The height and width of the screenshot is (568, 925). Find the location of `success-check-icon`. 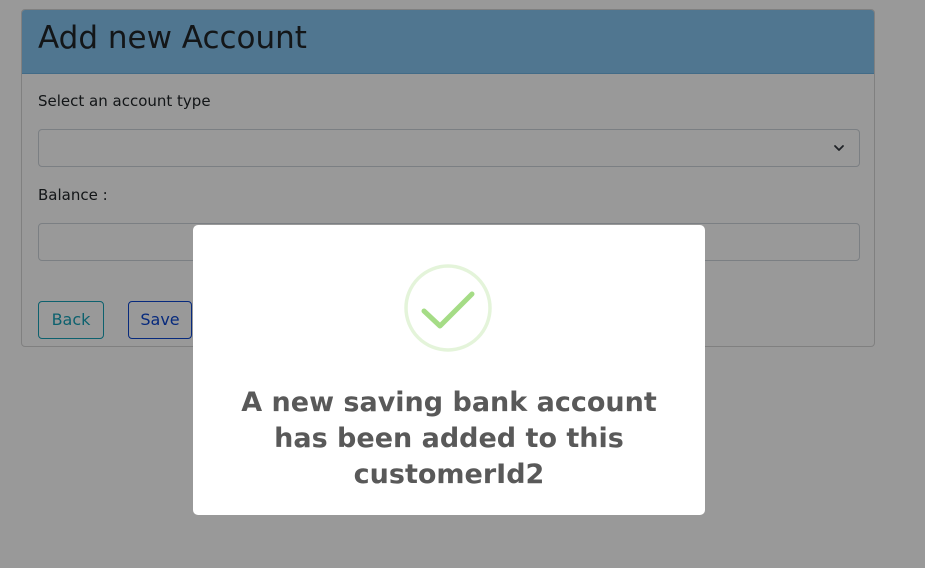

success-check-icon is located at coordinates (448, 308).